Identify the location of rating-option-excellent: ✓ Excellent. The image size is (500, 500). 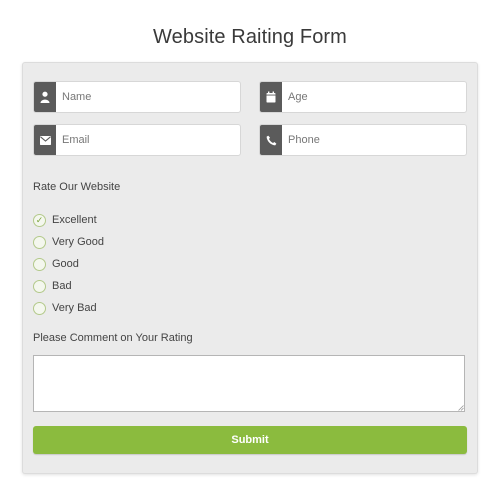
(68, 220).